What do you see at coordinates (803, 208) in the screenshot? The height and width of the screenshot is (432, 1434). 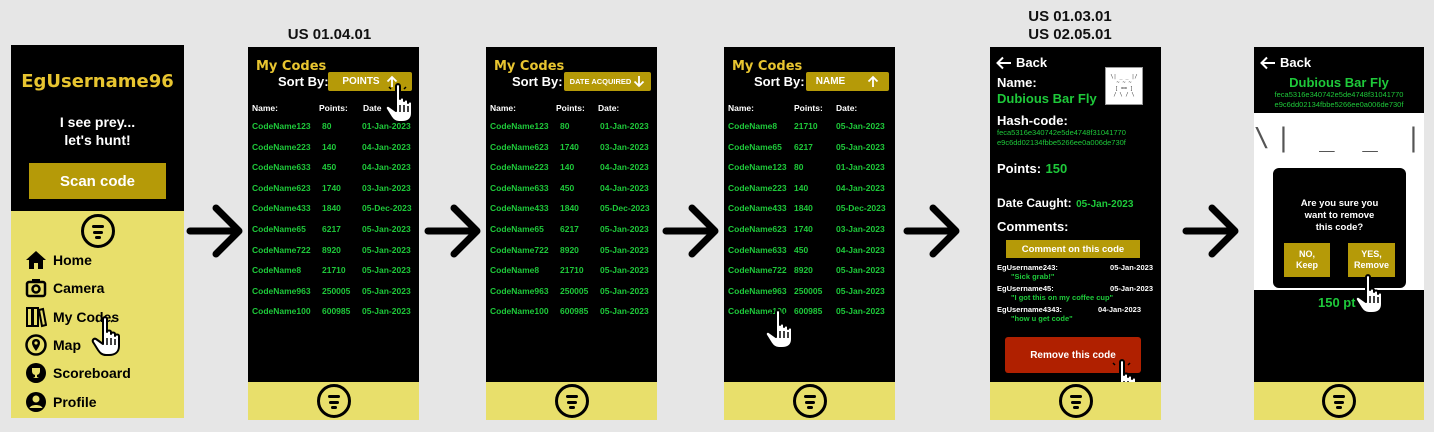 I see `code-points-cell: 1840` at bounding box center [803, 208].